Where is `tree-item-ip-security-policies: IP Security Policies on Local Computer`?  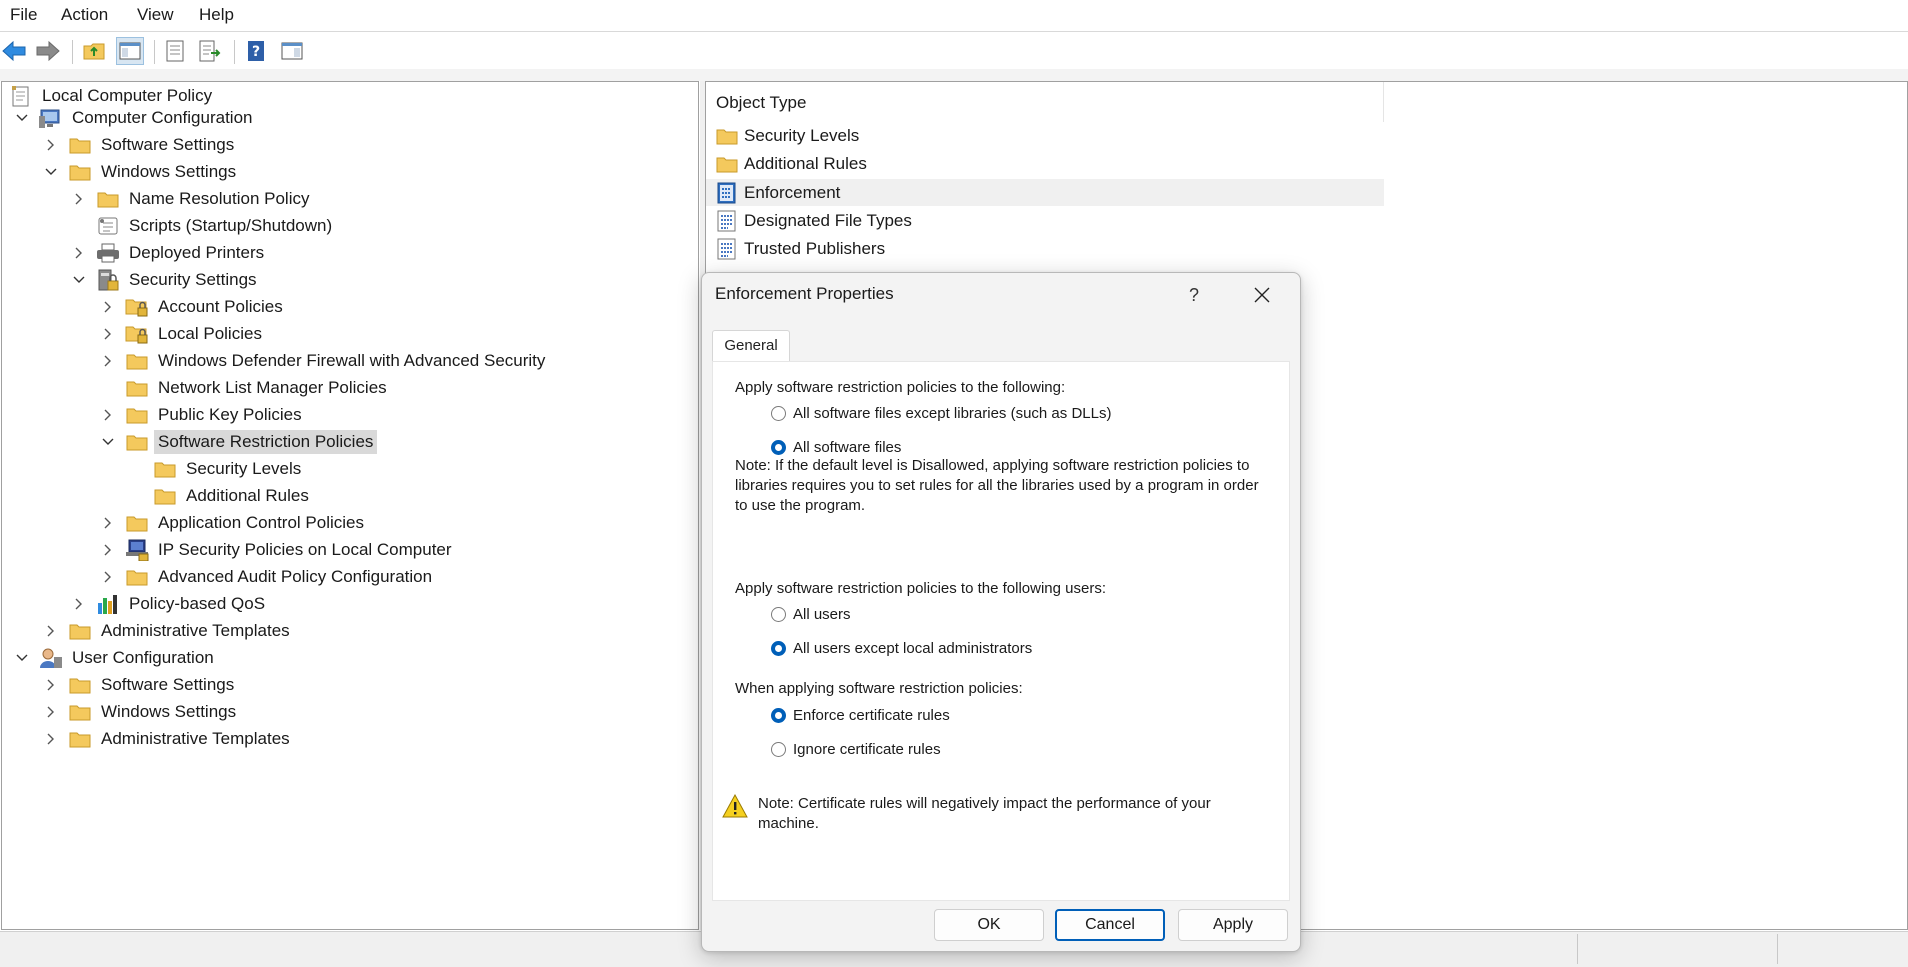
tree-item-ip-security-policies: IP Security Policies on Local Computer is located at coordinates (278, 549).